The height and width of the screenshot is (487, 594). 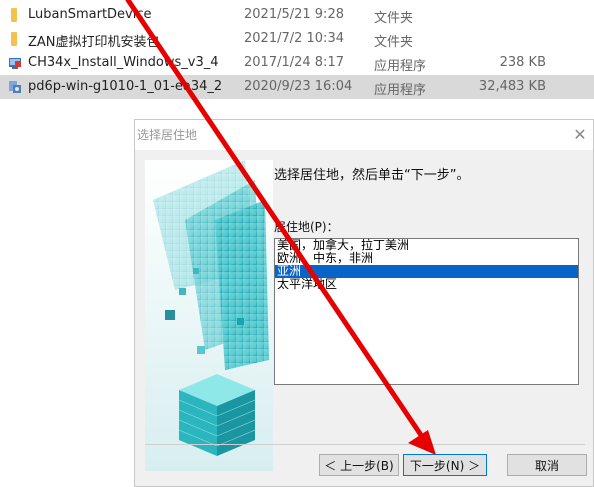 I want to click on file-row: LubanSmartDevice 2021/5/21 9:28 文件夹, so click(x=297, y=15).